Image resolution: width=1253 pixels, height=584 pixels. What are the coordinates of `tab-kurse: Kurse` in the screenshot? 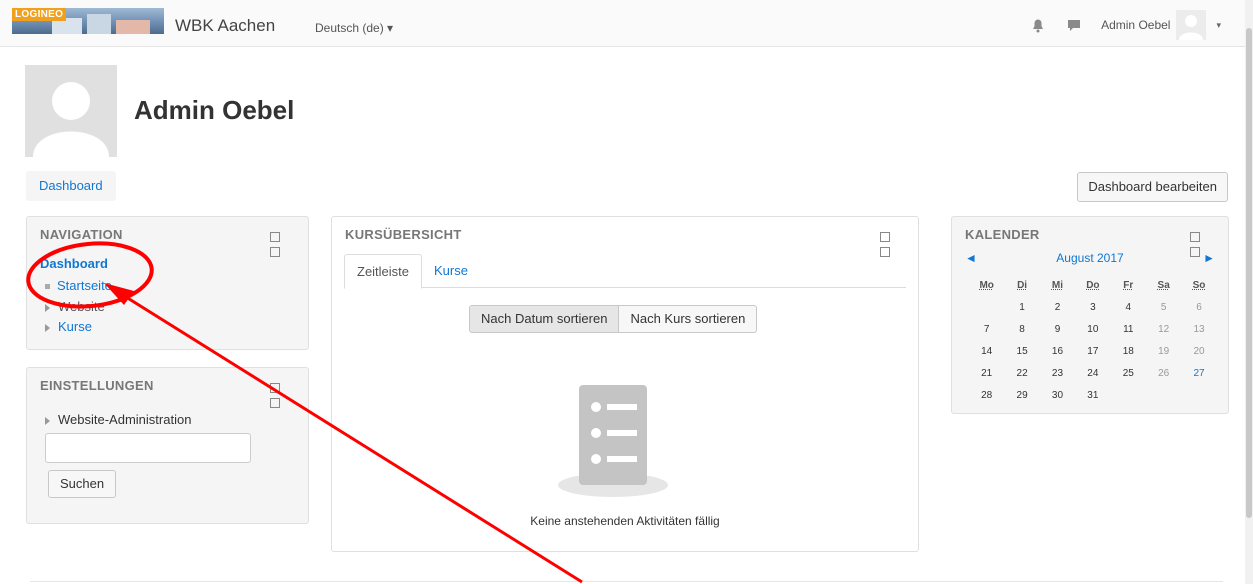 It's located at (451, 270).